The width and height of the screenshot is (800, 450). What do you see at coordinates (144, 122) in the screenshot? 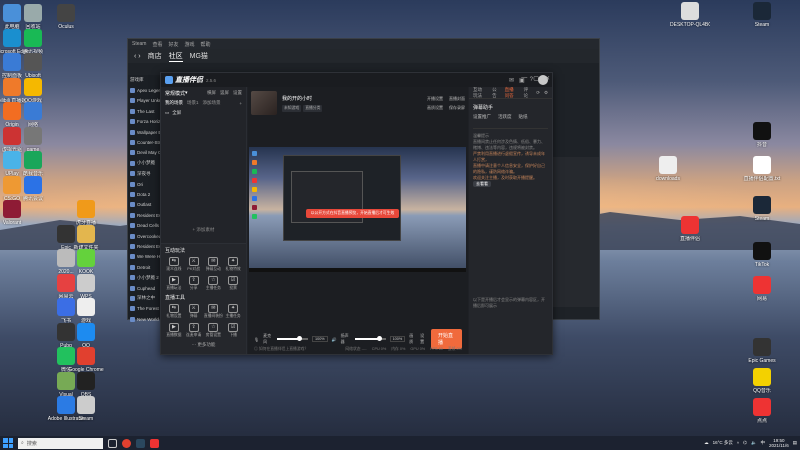
I see `steam-game-item: Forza Horizon` at bounding box center [144, 122].